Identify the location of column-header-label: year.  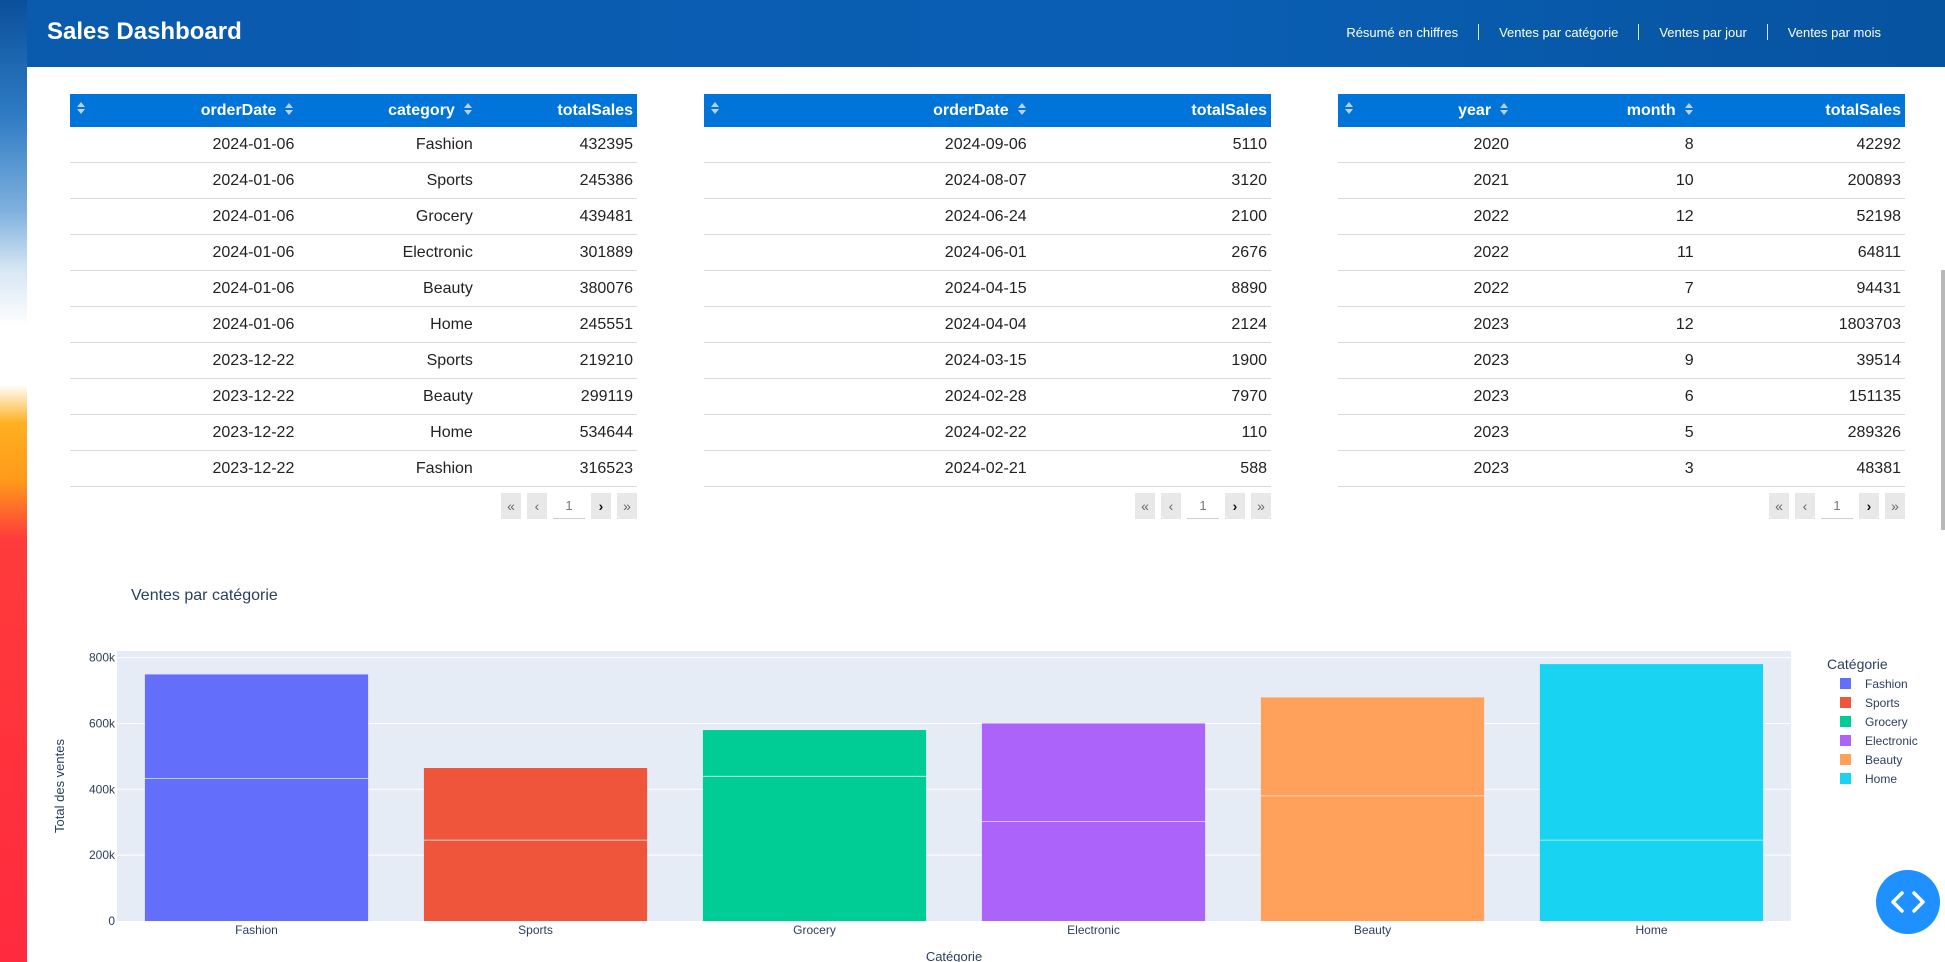
(1475, 110).